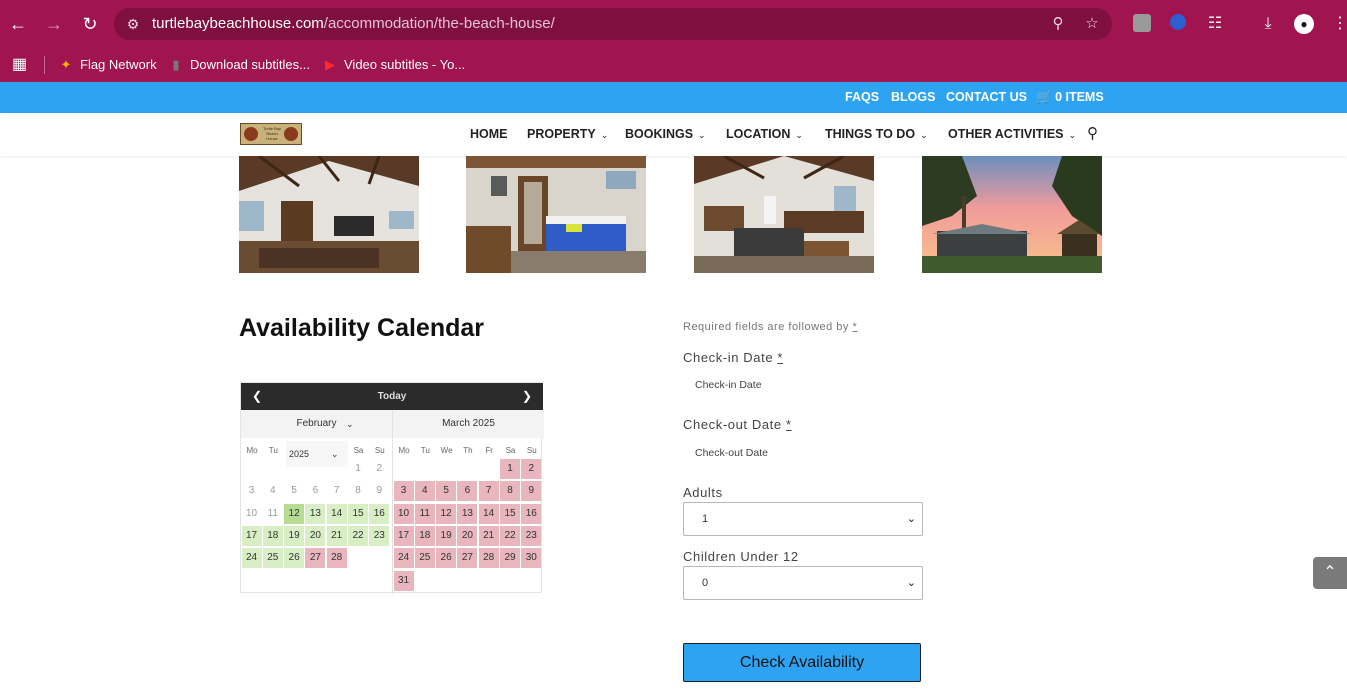 The width and height of the screenshot is (1347, 689). I want to click on nav-location: LOCATION ⌄, so click(764, 134).